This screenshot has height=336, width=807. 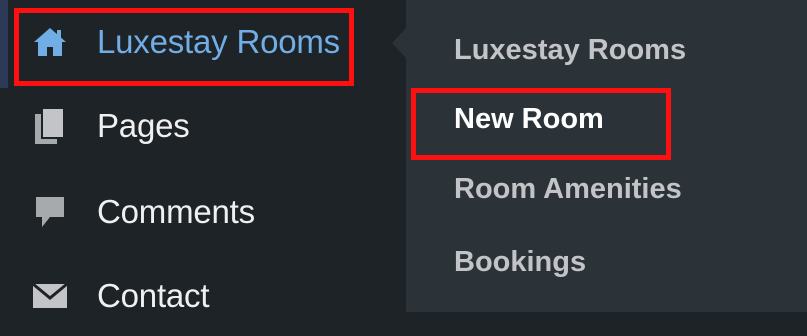 What do you see at coordinates (568, 189) in the screenshot?
I see `submenu-item-room-amenities: Room Amenities` at bounding box center [568, 189].